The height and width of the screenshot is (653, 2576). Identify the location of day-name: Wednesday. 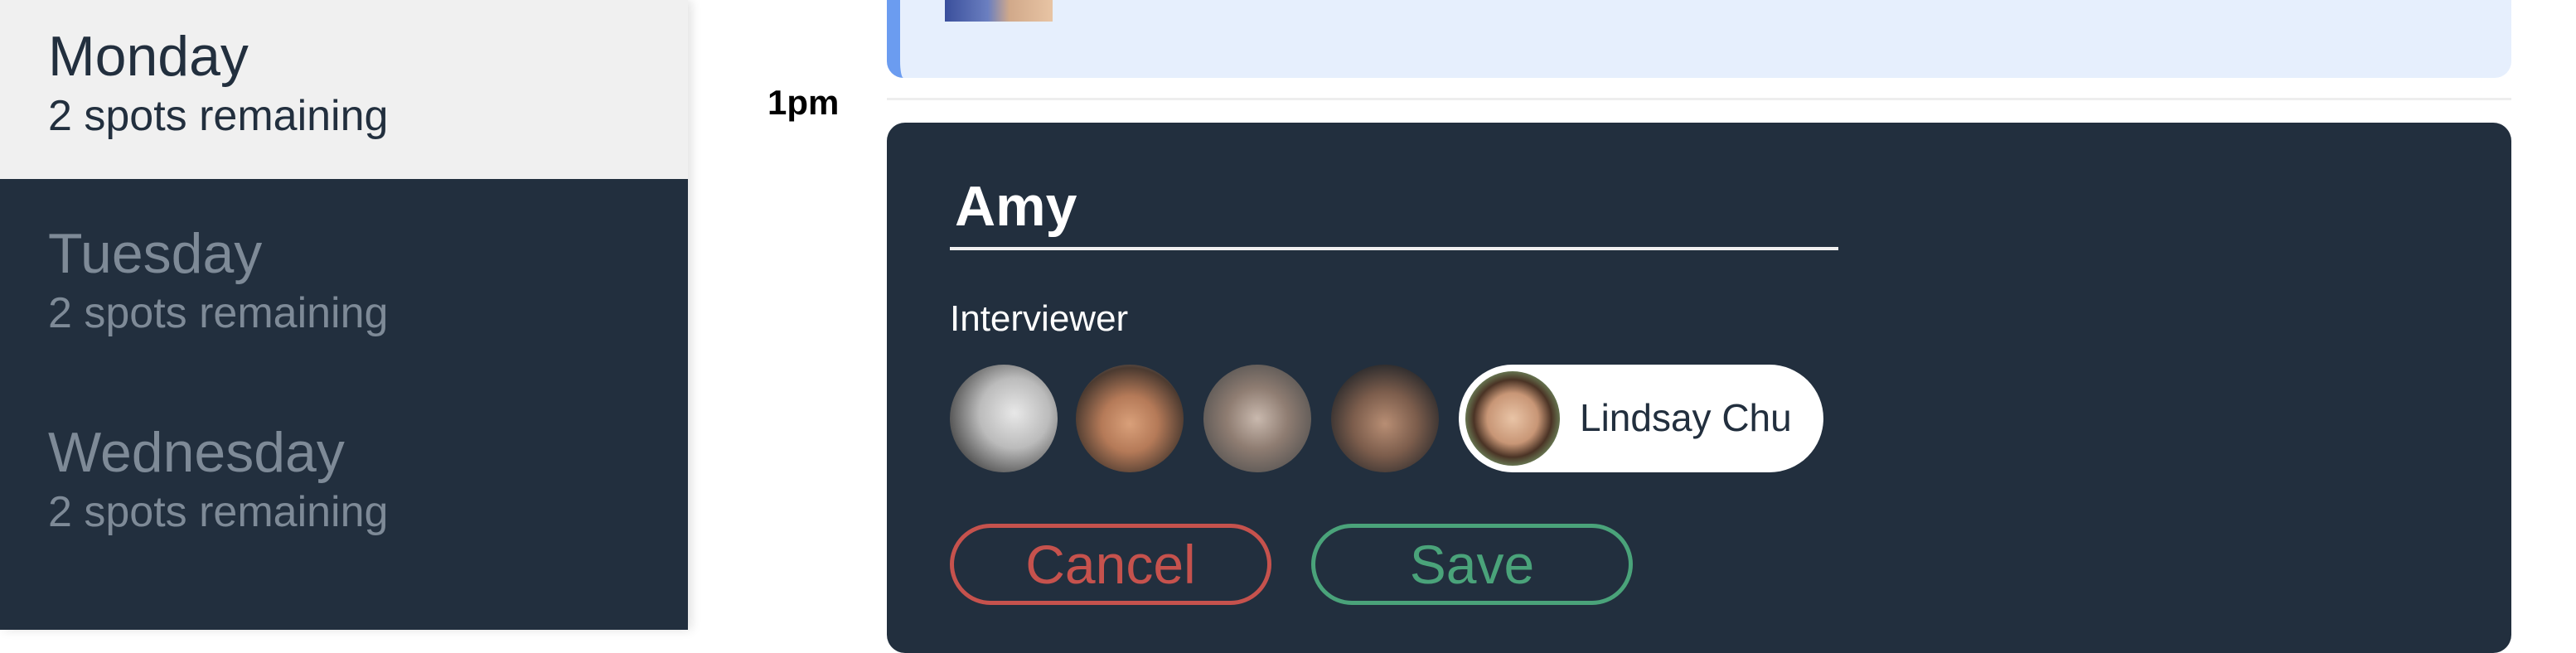
(196, 452).